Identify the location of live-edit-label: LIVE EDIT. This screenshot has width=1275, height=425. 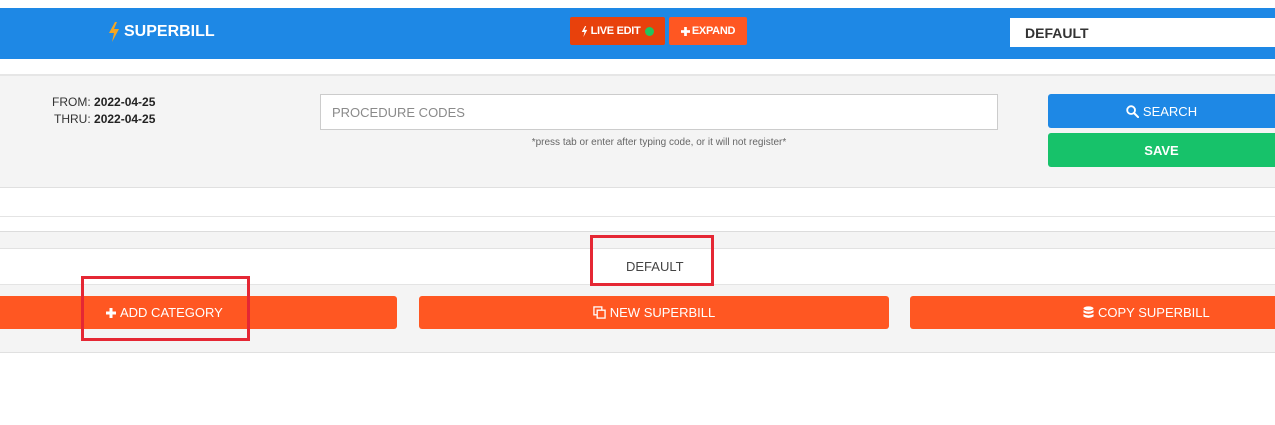
(615, 31).